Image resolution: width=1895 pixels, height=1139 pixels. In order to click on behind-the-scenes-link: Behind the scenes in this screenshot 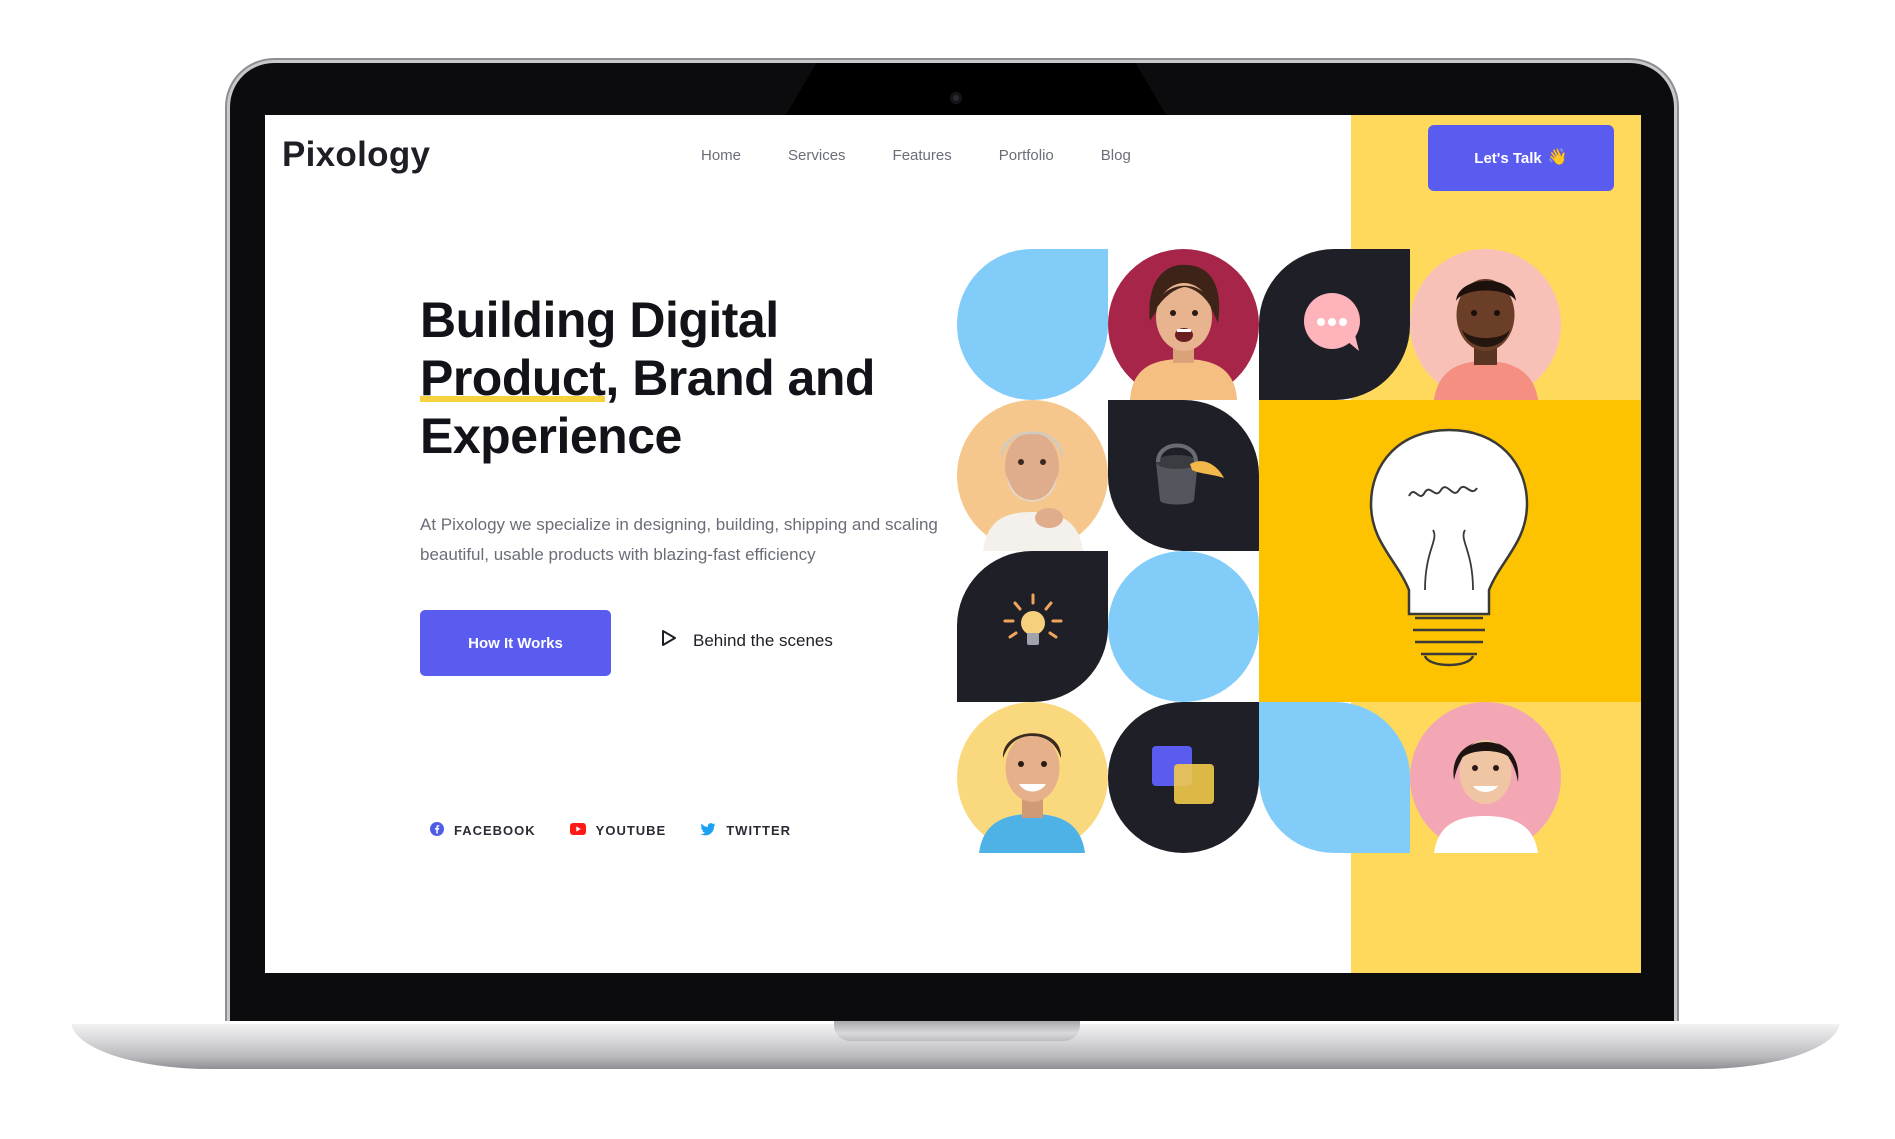, I will do `click(747, 640)`.